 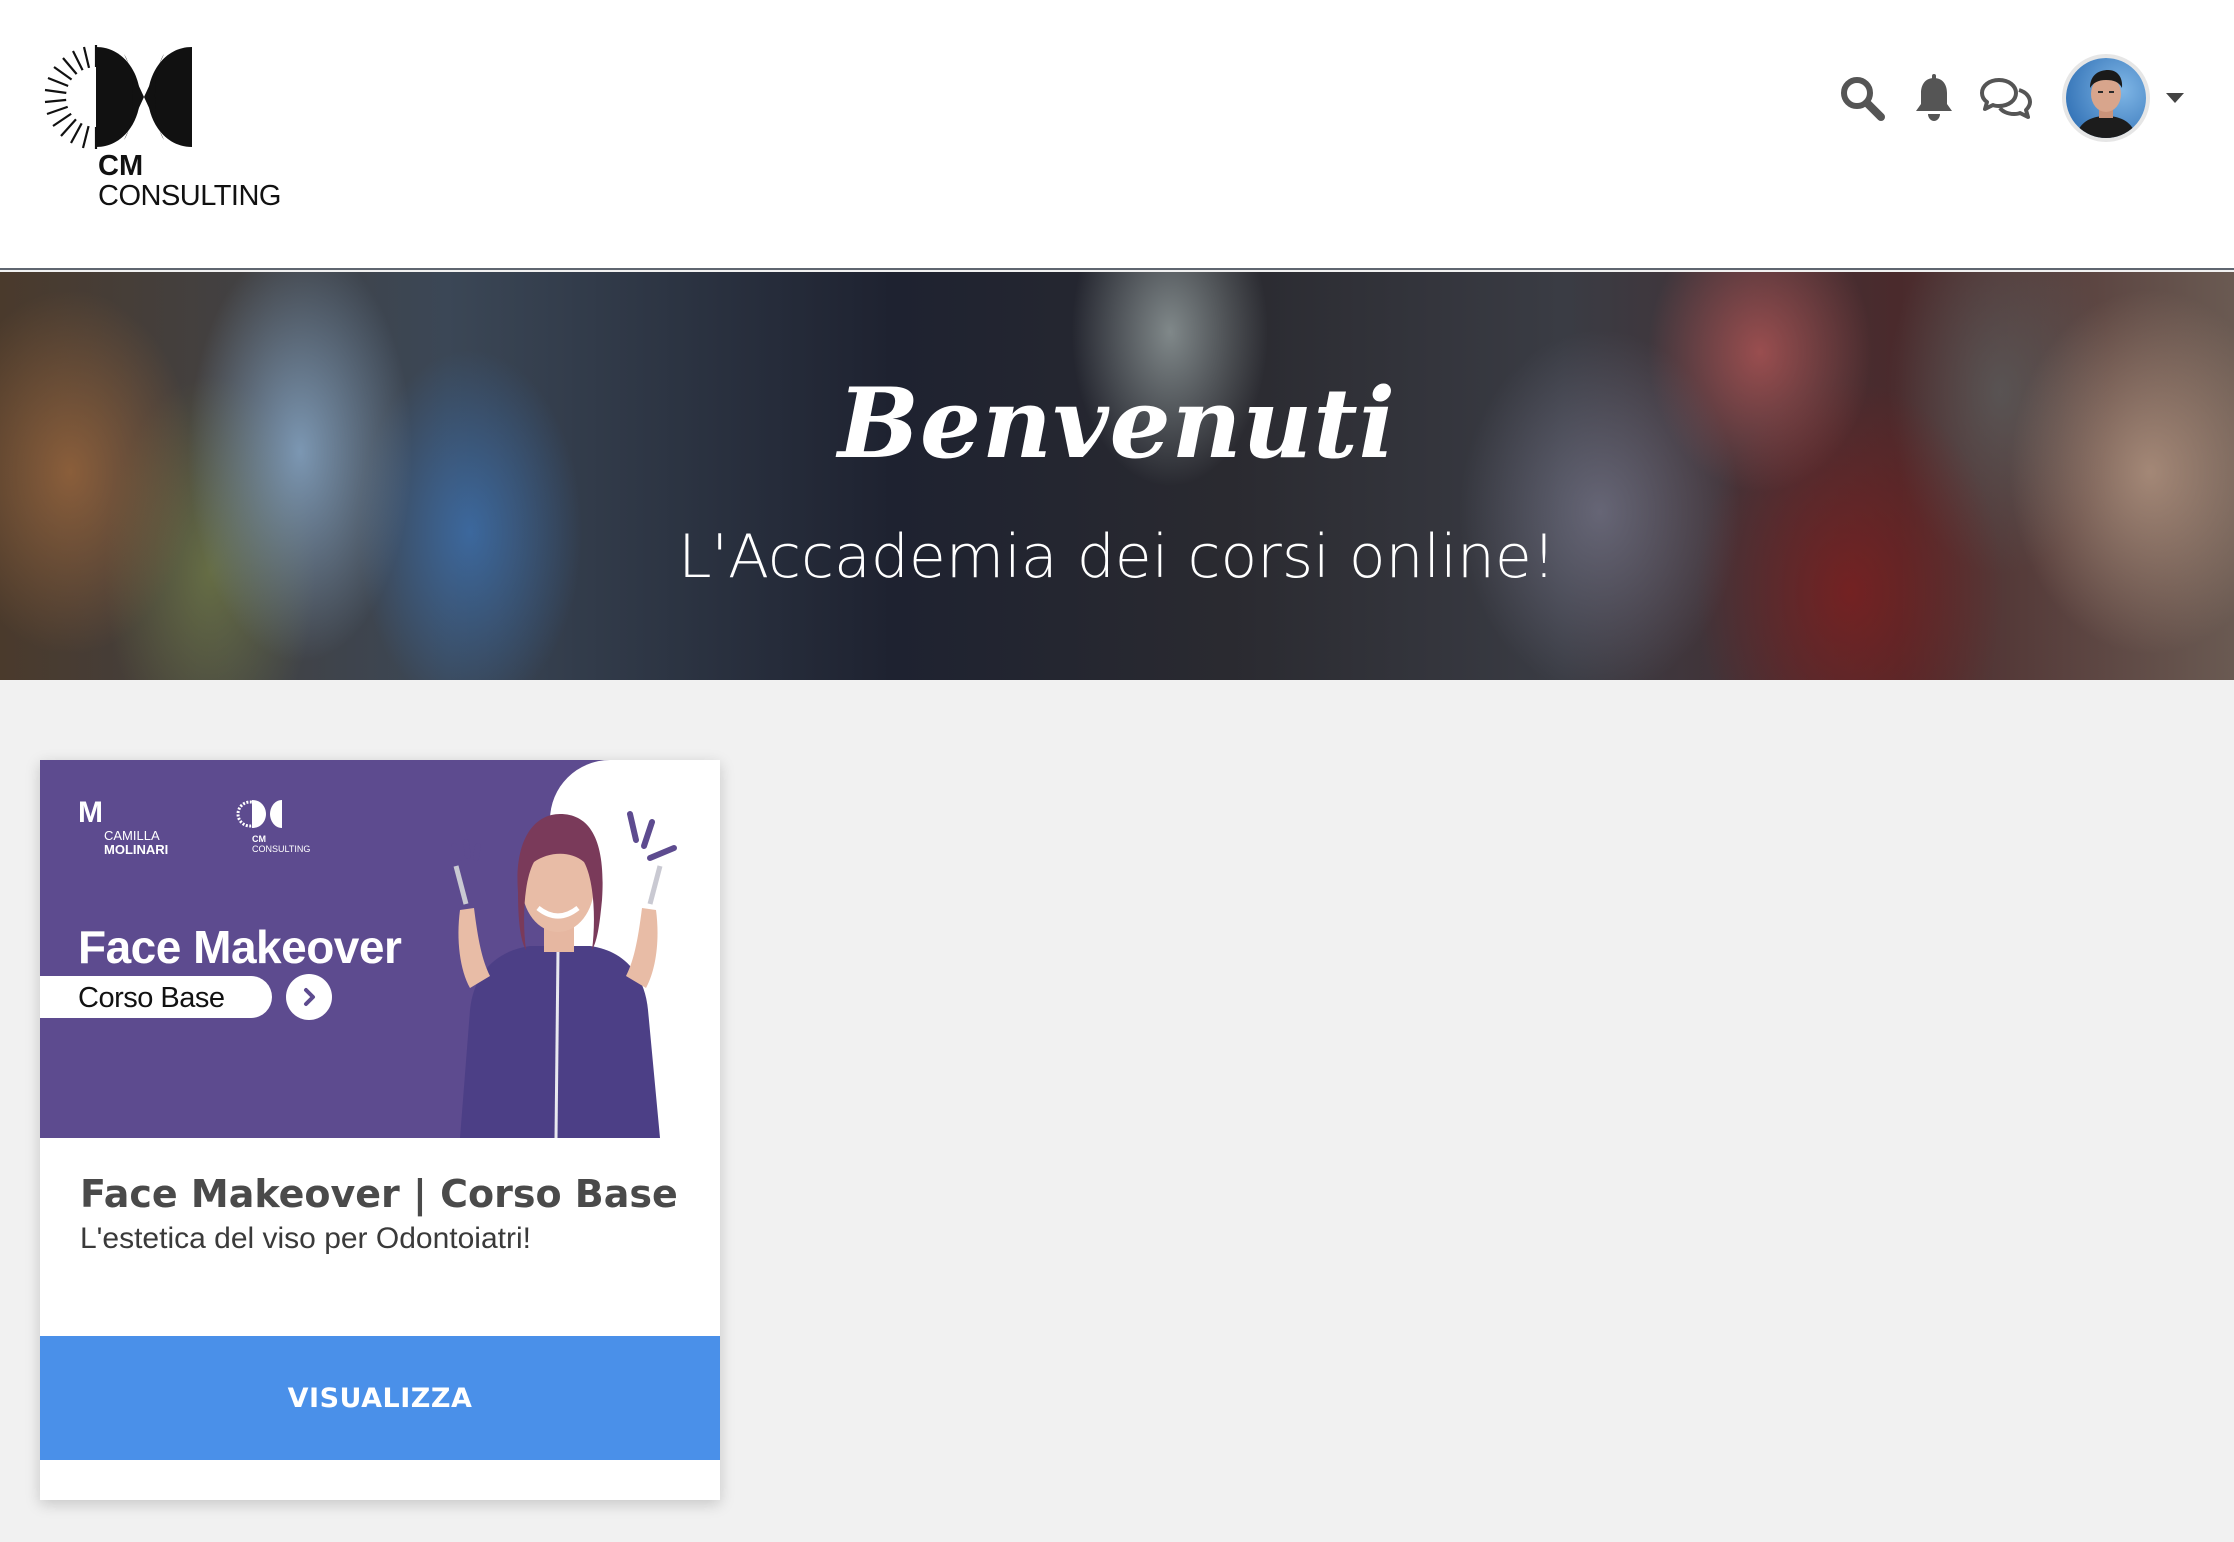 I want to click on thumbnail-pill: Corso Base, so click(x=156, y=997).